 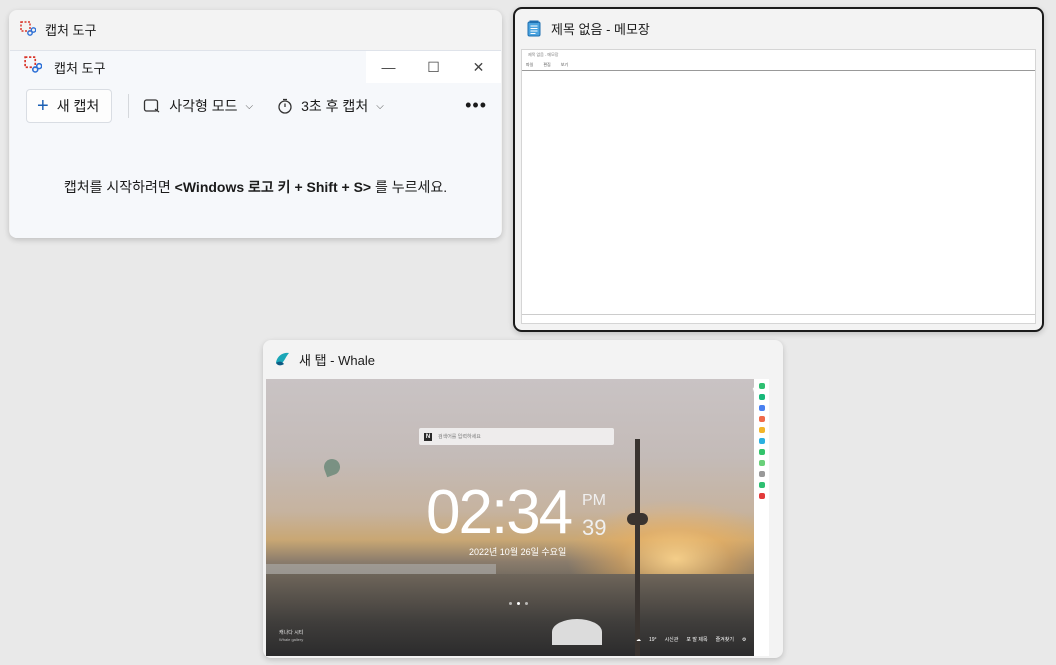 I want to click on photo-location: 캐나다 시티, so click(x=291, y=633).